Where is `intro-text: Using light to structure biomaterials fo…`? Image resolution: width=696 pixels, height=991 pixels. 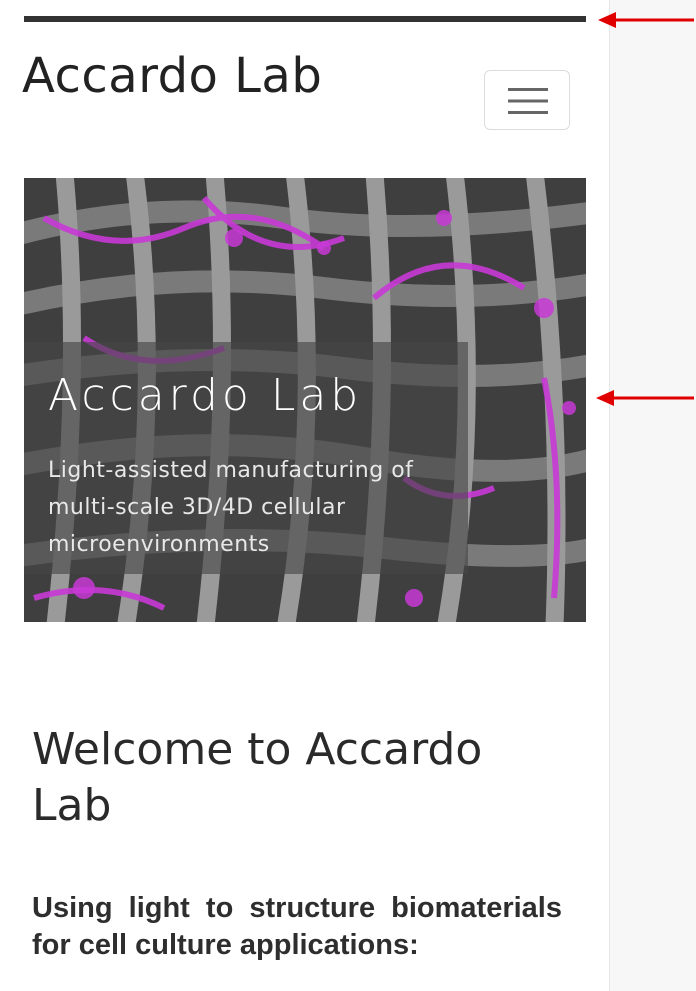 intro-text: Using light to structure biomaterials fo… is located at coordinates (297, 926).